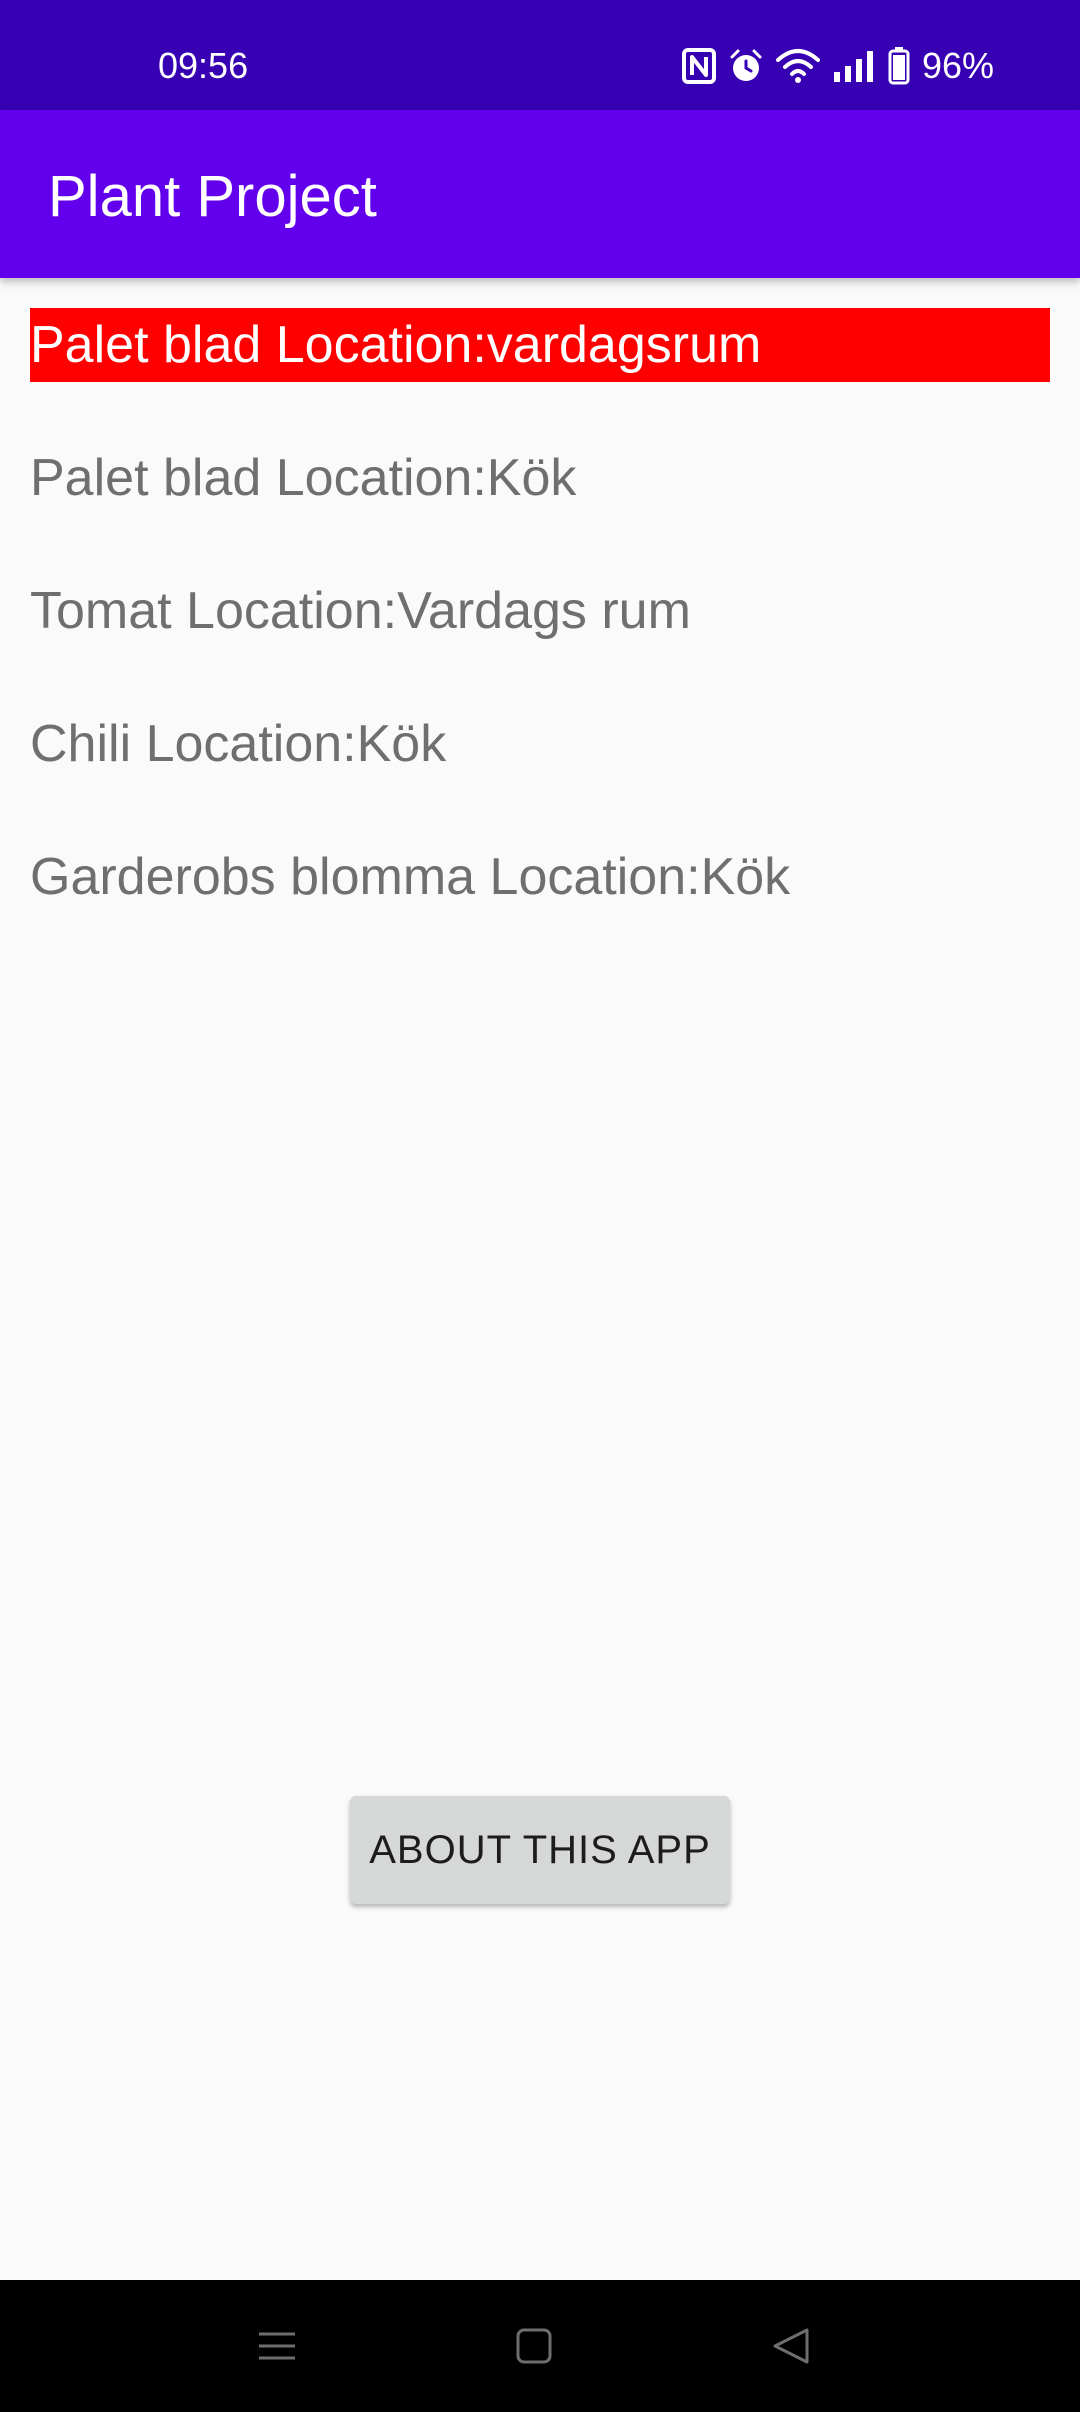 This screenshot has width=1080, height=2412. What do you see at coordinates (540, 611) in the screenshot?
I see `plant-list-item: Tomat Location:Vardags rum` at bounding box center [540, 611].